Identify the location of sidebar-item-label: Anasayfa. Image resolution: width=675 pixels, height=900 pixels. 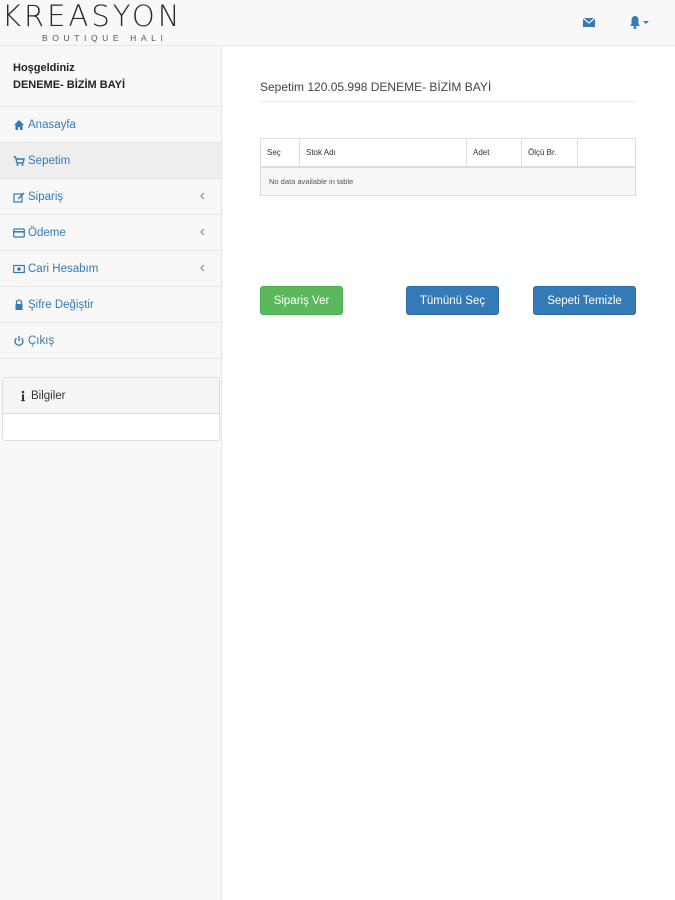
(52, 124).